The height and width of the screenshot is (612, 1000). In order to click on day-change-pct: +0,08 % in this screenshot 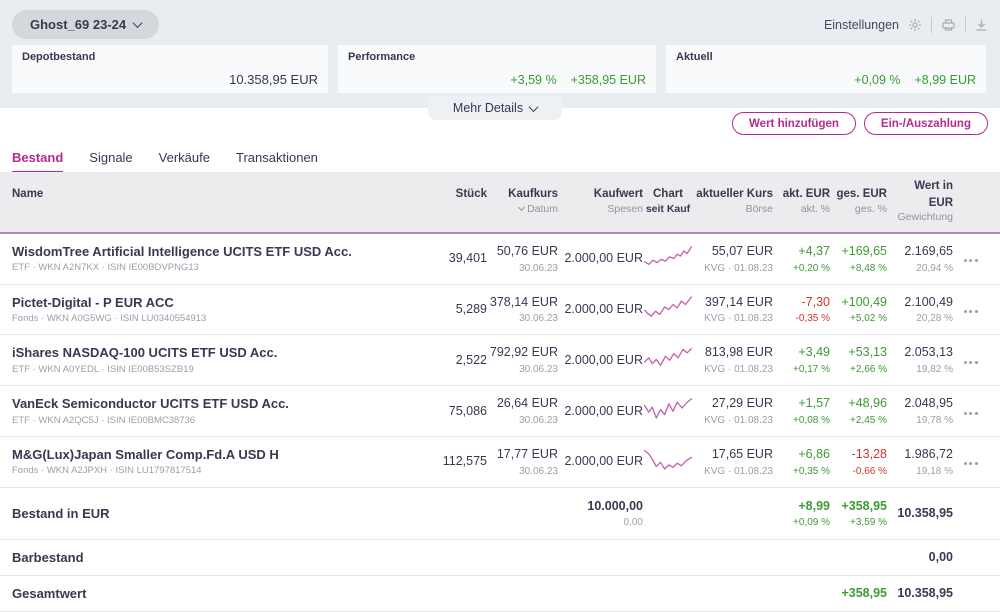, I will do `click(811, 420)`.